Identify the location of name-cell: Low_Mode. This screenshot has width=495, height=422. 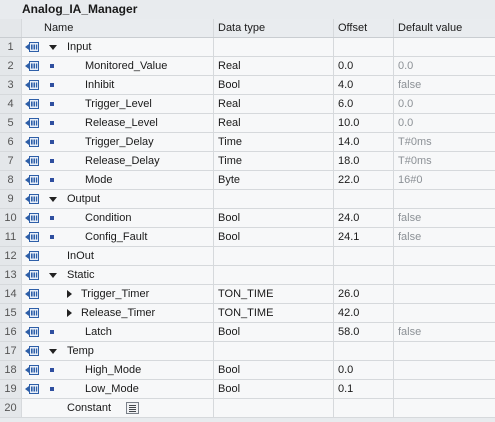
(118, 389).